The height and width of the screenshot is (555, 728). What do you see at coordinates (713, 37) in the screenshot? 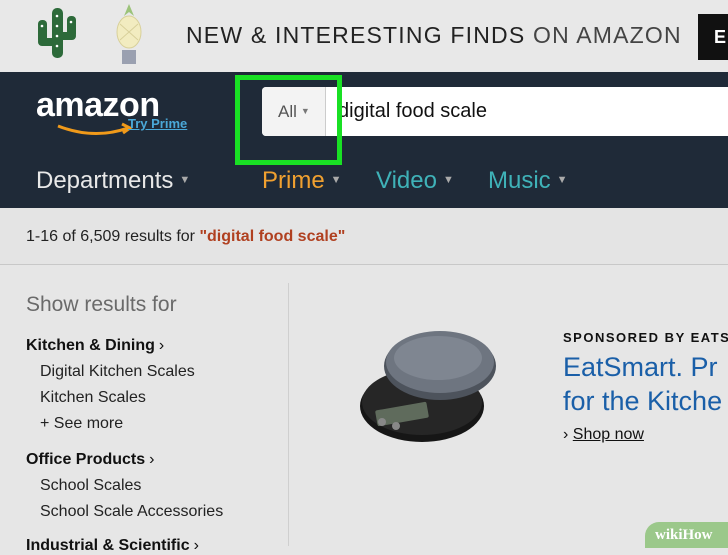
I see `banner-button: E` at bounding box center [713, 37].